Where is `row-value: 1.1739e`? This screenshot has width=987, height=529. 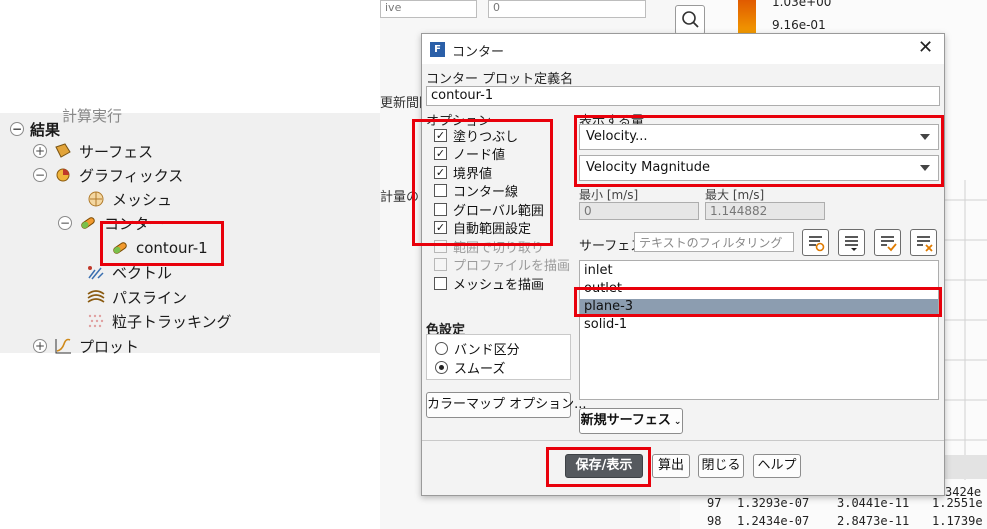
row-value: 1.1739e is located at coordinates (957, 521).